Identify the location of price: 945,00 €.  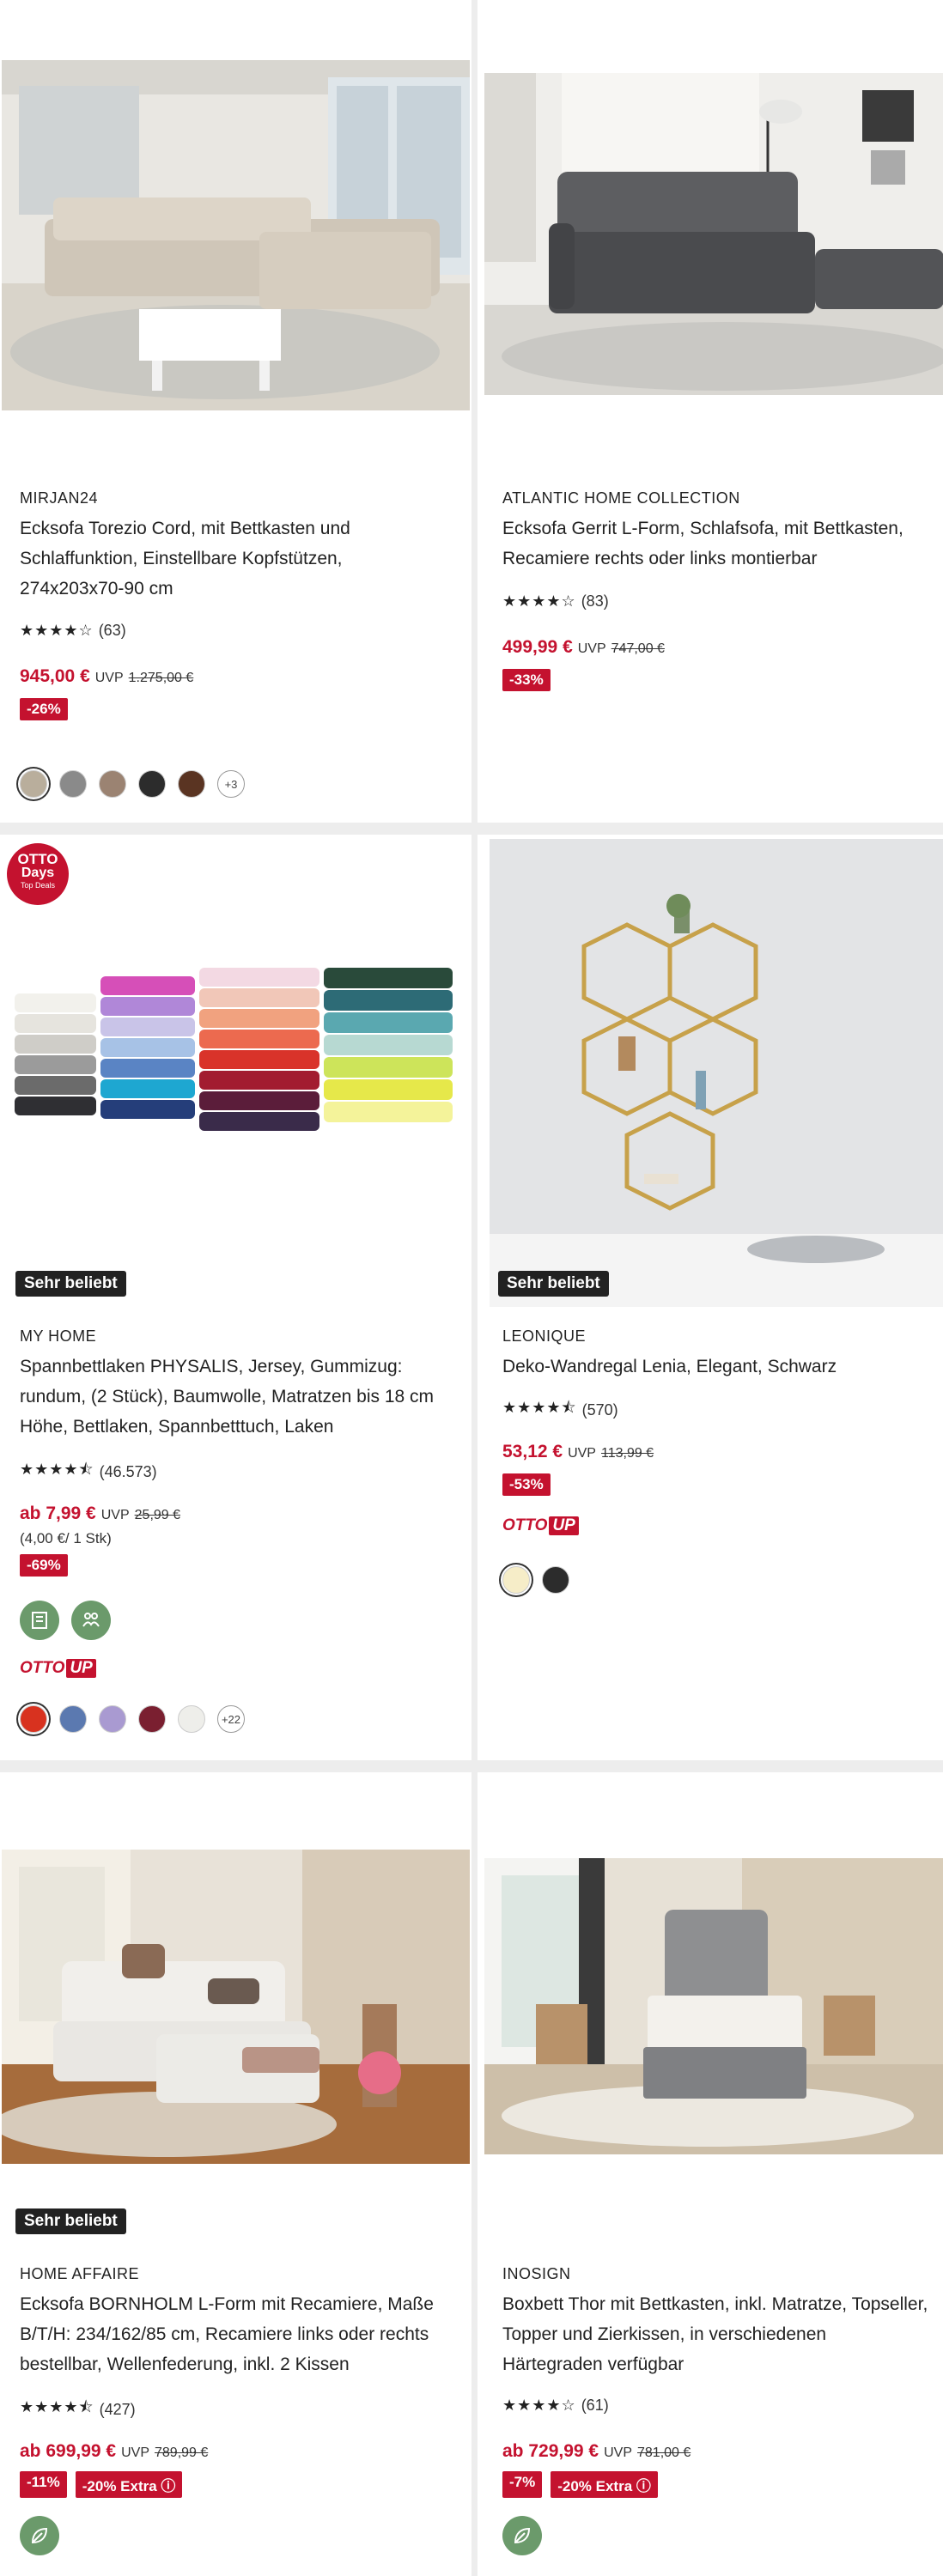
(55, 676).